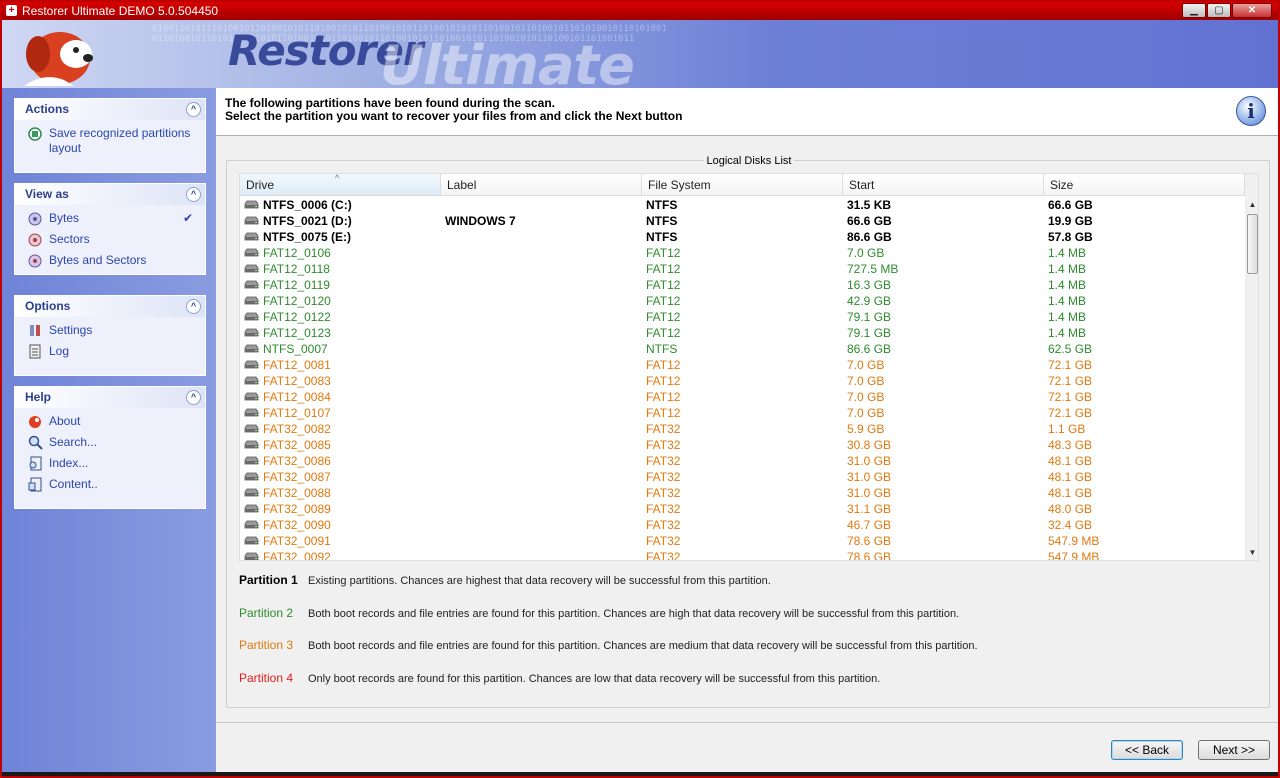  Describe the element at coordinates (869, 349) in the screenshot. I see `cell-text: 86.6 GB` at that location.